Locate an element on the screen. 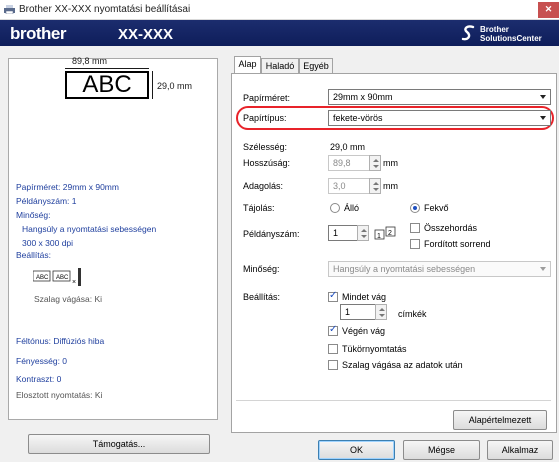 The width and height of the screenshot is (559, 462). summary-paper-size: Papírméret: 29mm x 90mm is located at coordinates (67, 187).